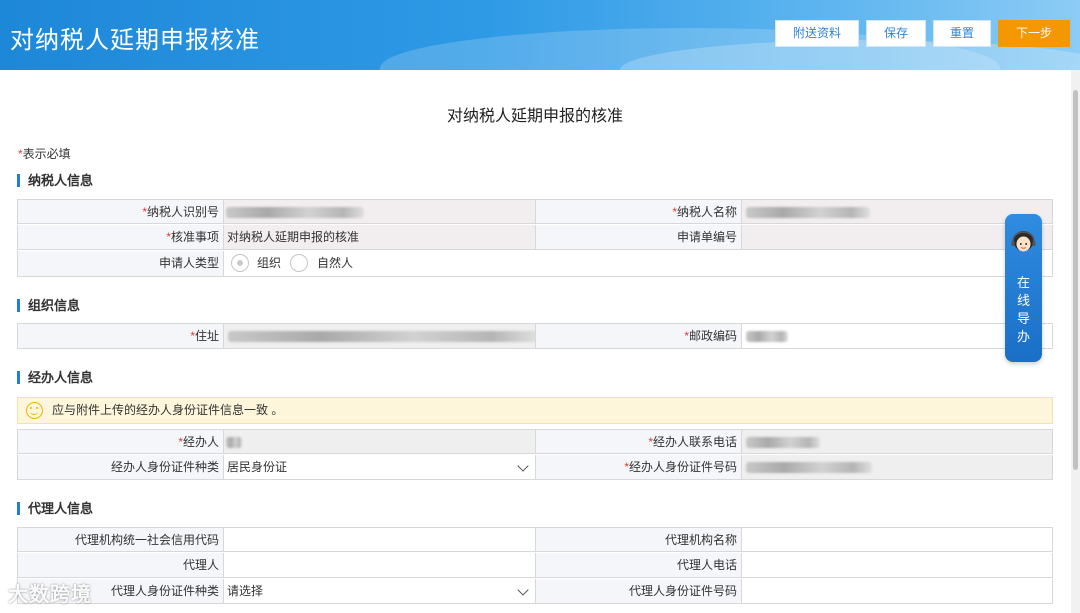  Describe the element at coordinates (34, 410) in the screenshot. I see `smile-icon` at that location.